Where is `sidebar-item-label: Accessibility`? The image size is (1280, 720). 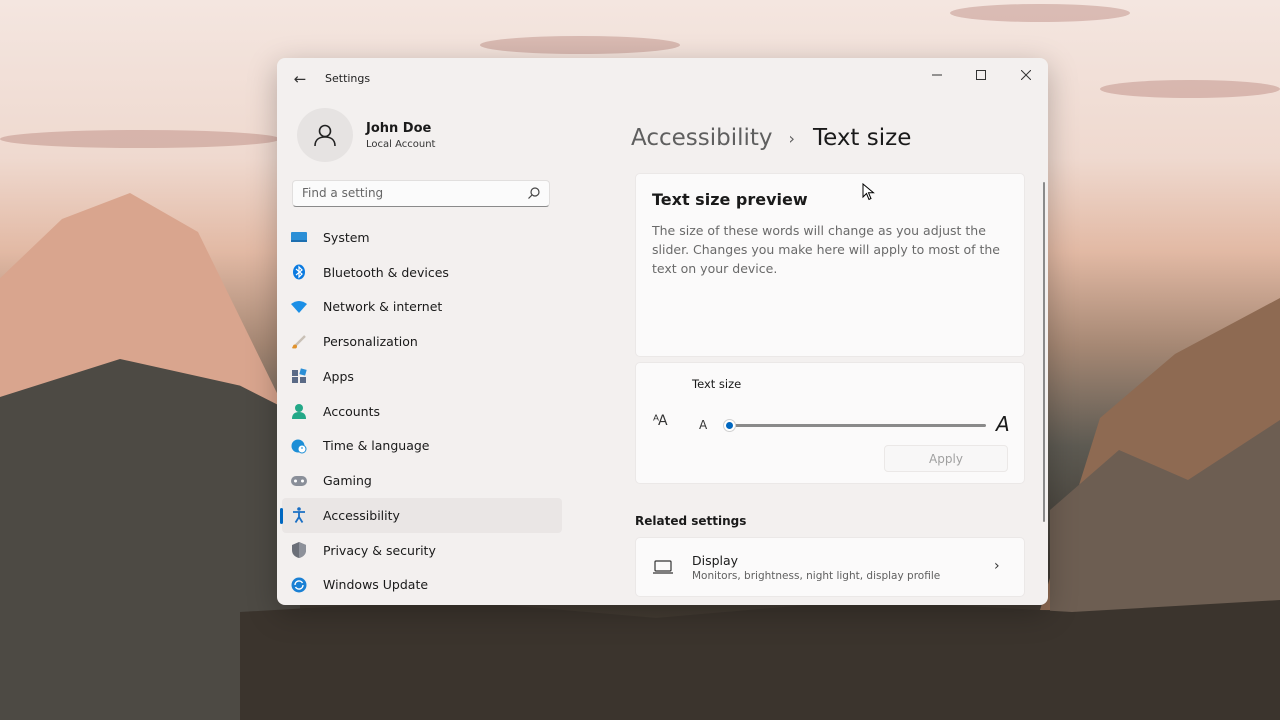 sidebar-item-label: Accessibility is located at coordinates (361, 515).